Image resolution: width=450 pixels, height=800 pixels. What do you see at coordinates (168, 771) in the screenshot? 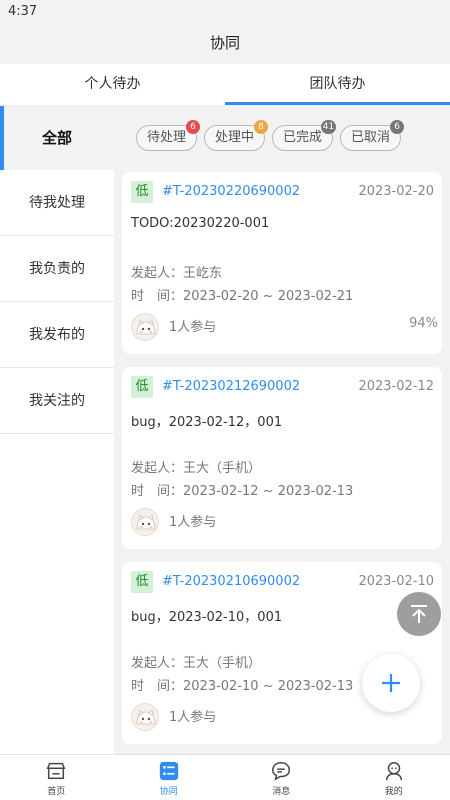
I see `checklist-icon` at bounding box center [168, 771].